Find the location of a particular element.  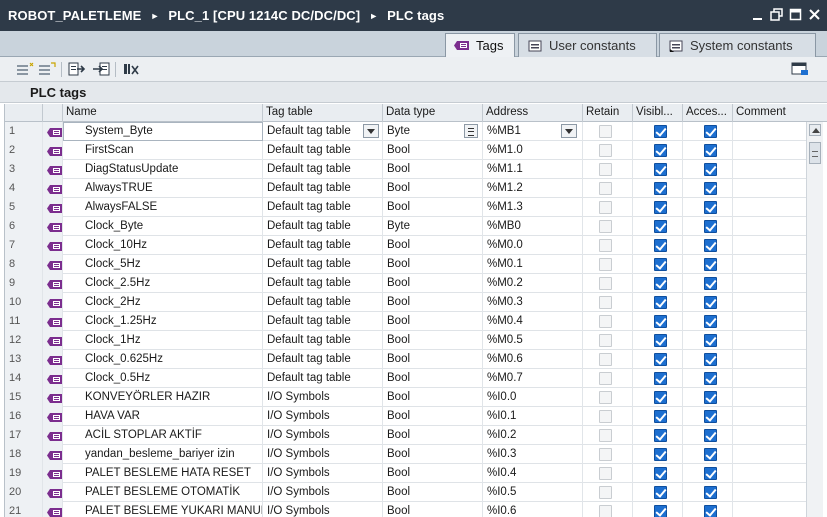

address-cell: %MB0 is located at coordinates (533, 226).